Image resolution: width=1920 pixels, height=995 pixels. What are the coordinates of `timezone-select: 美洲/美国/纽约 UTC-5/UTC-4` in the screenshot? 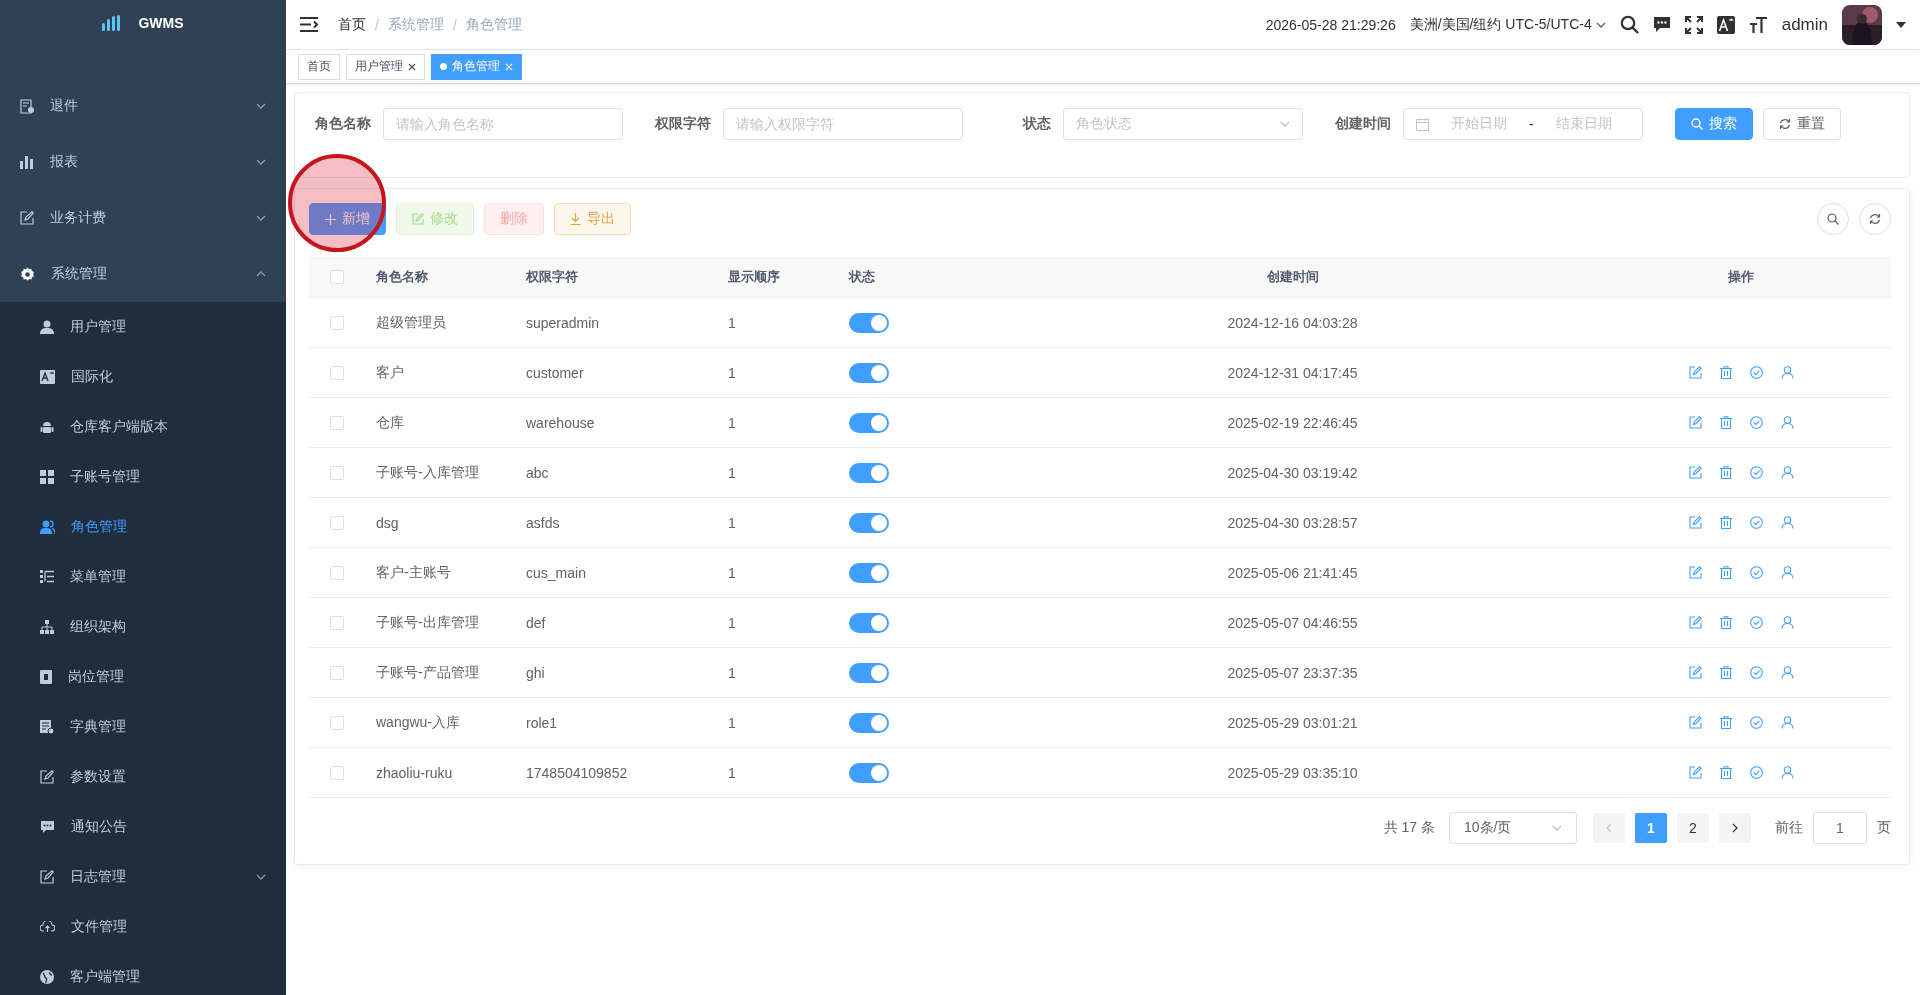 It's located at (1507, 24).